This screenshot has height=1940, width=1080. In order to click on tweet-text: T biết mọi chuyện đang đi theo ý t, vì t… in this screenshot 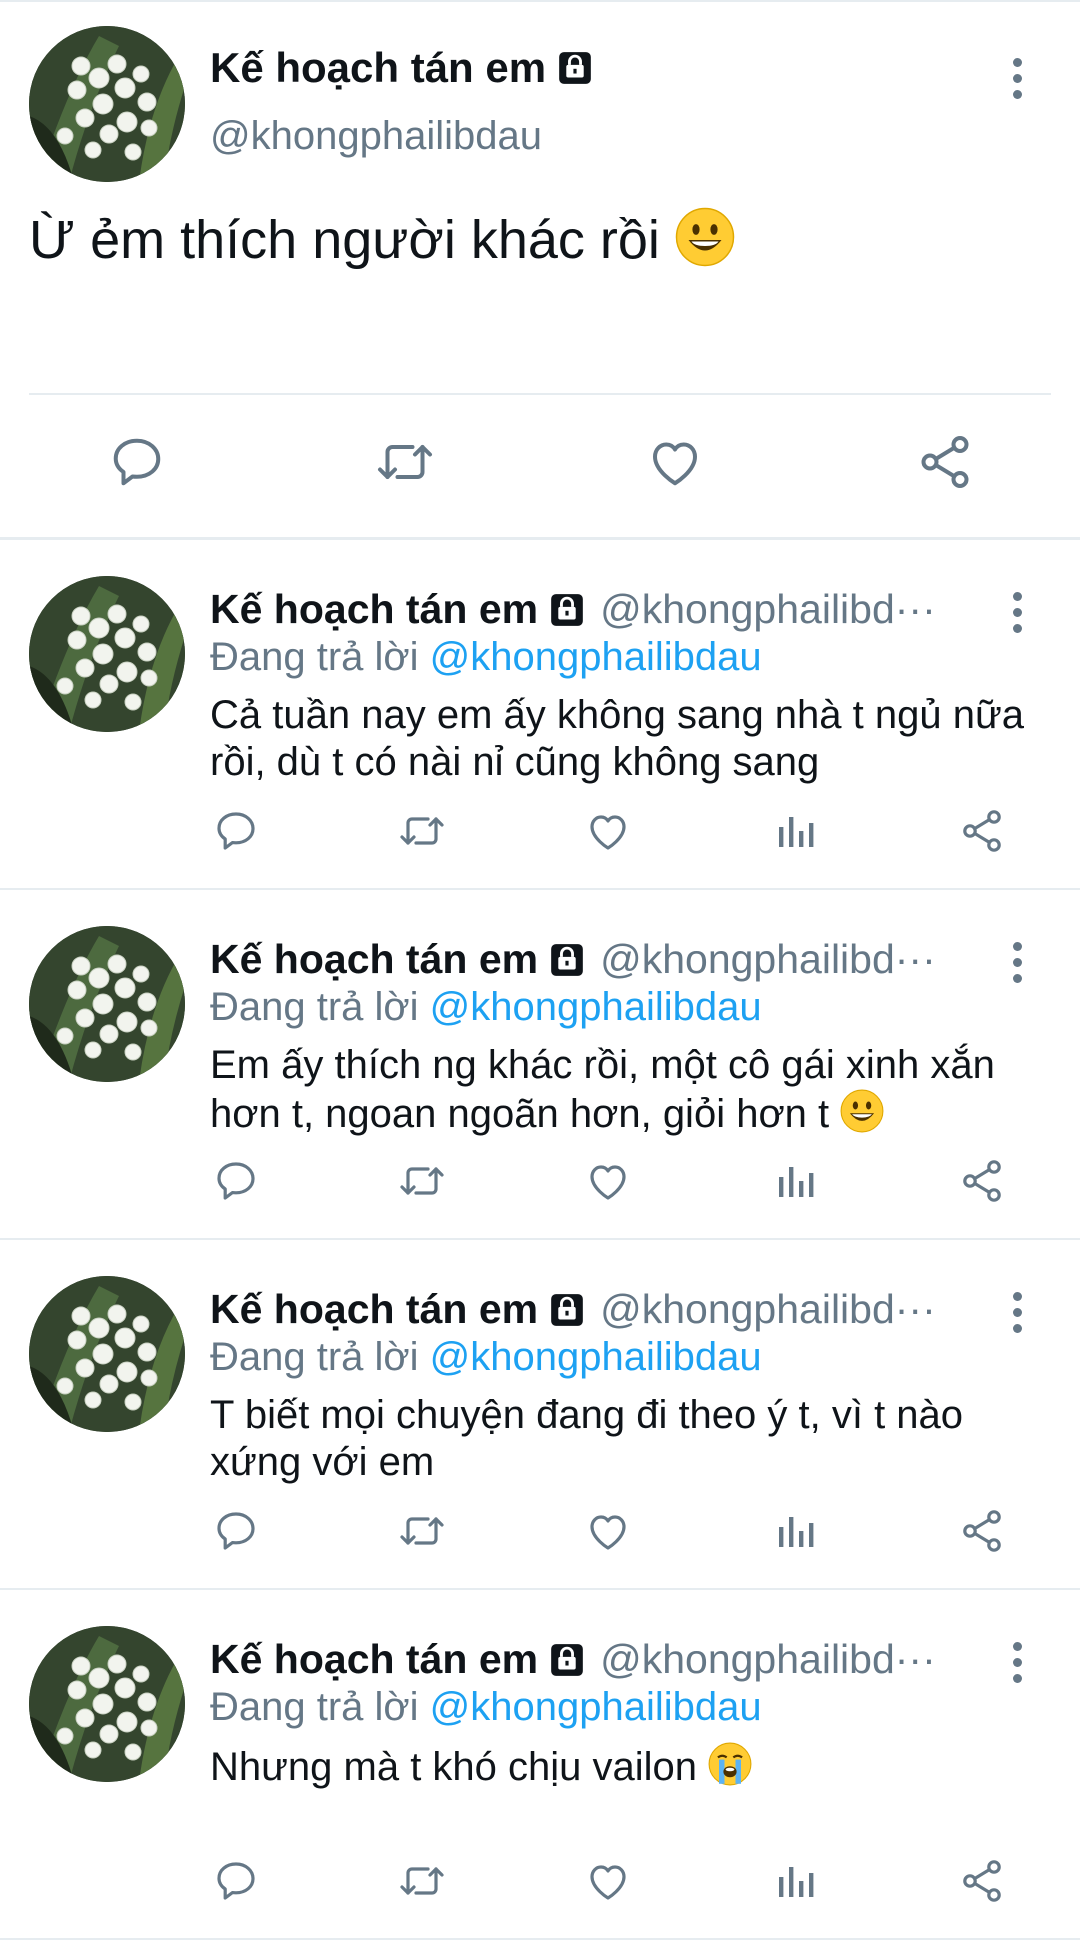, I will do `click(587, 1438)`.